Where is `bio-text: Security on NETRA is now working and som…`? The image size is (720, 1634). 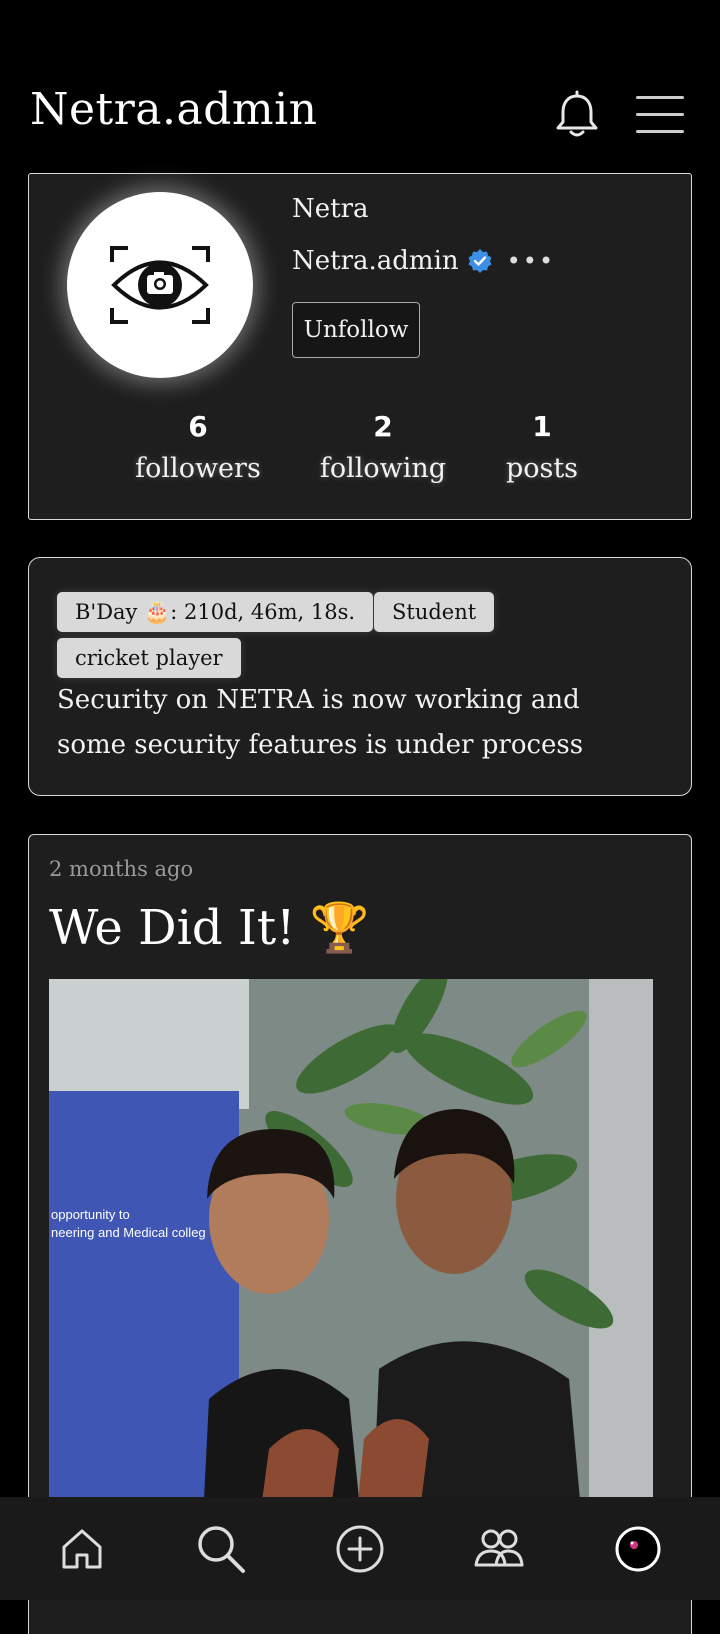 bio-text: Security on NETRA is now working and som… is located at coordinates (320, 722).